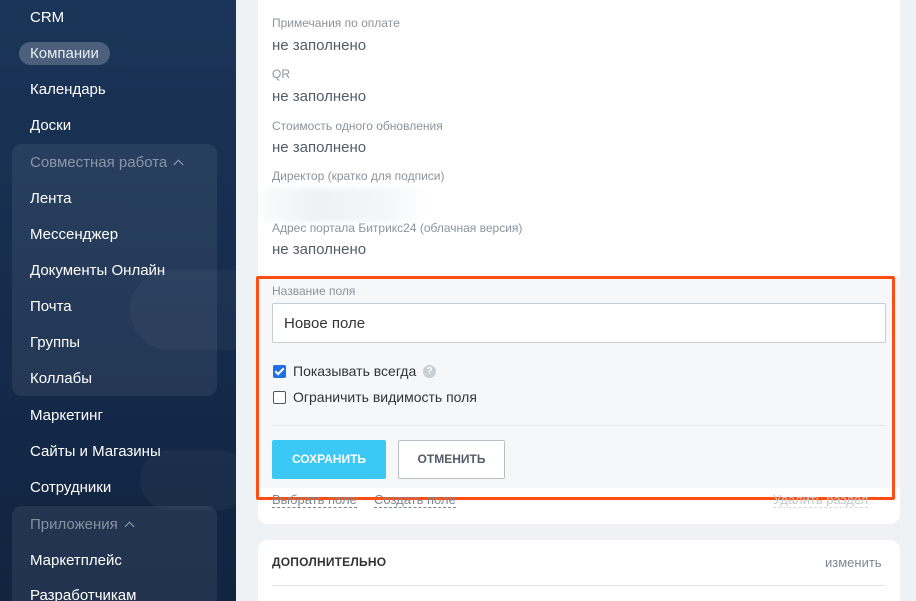 This screenshot has height=601, width=916. What do you see at coordinates (821, 500) in the screenshot?
I see `delete-section-link: Удалить раздел` at bounding box center [821, 500].